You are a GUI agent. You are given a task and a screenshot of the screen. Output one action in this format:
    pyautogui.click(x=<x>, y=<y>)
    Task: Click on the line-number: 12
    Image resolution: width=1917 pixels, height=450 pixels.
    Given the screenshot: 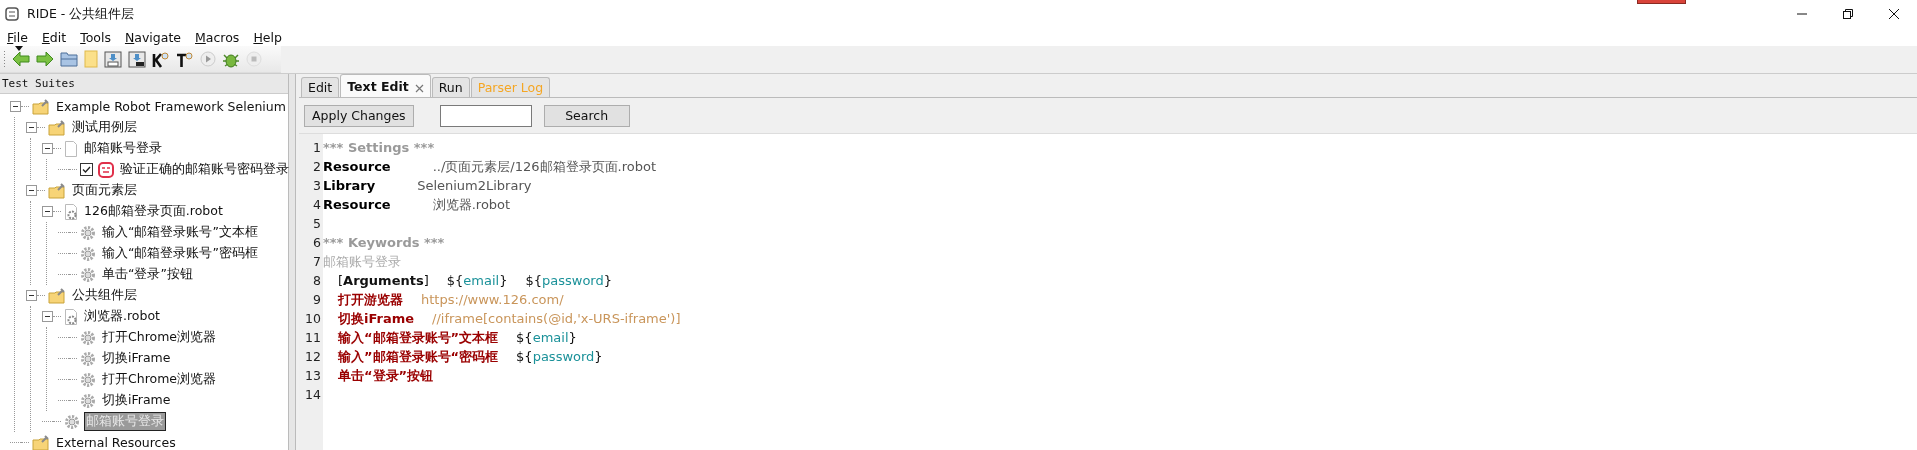 What is the action you would take?
    pyautogui.click(x=313, y=357)
    